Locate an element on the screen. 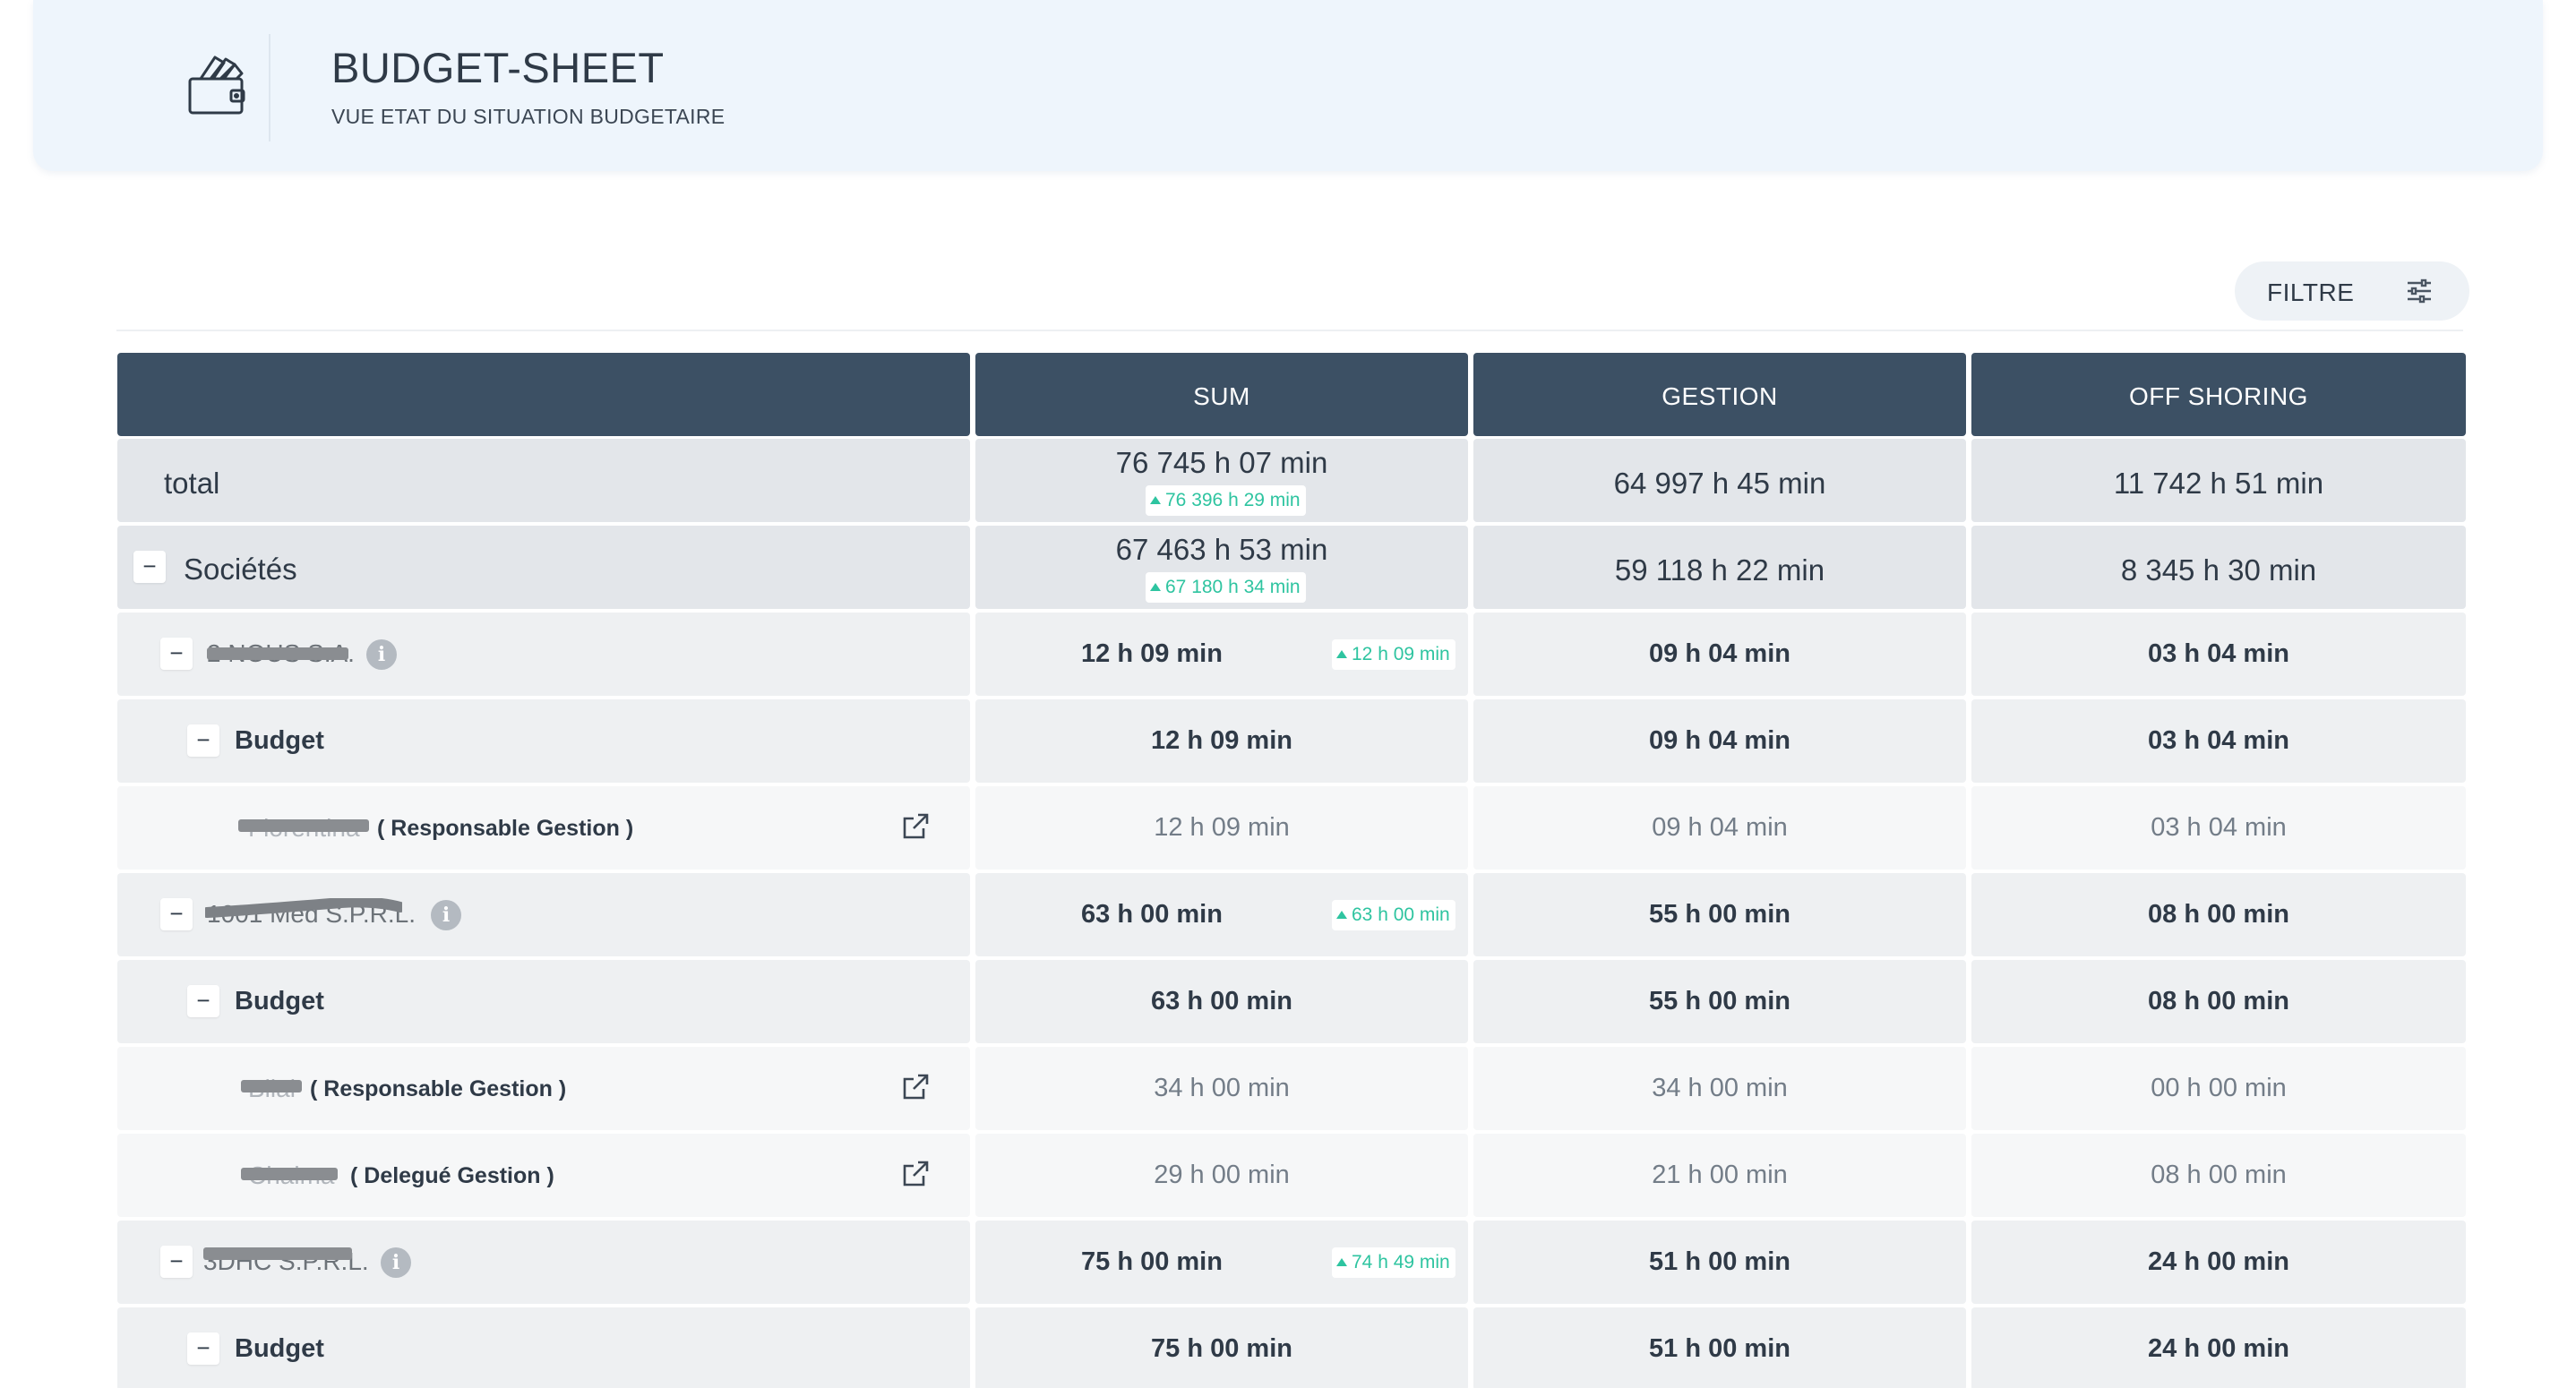 Image resolution: width=2576 pixels, height=1388 pixels. trend-badge: 67 180 h 34 min is located at coordinates (1226, 587).